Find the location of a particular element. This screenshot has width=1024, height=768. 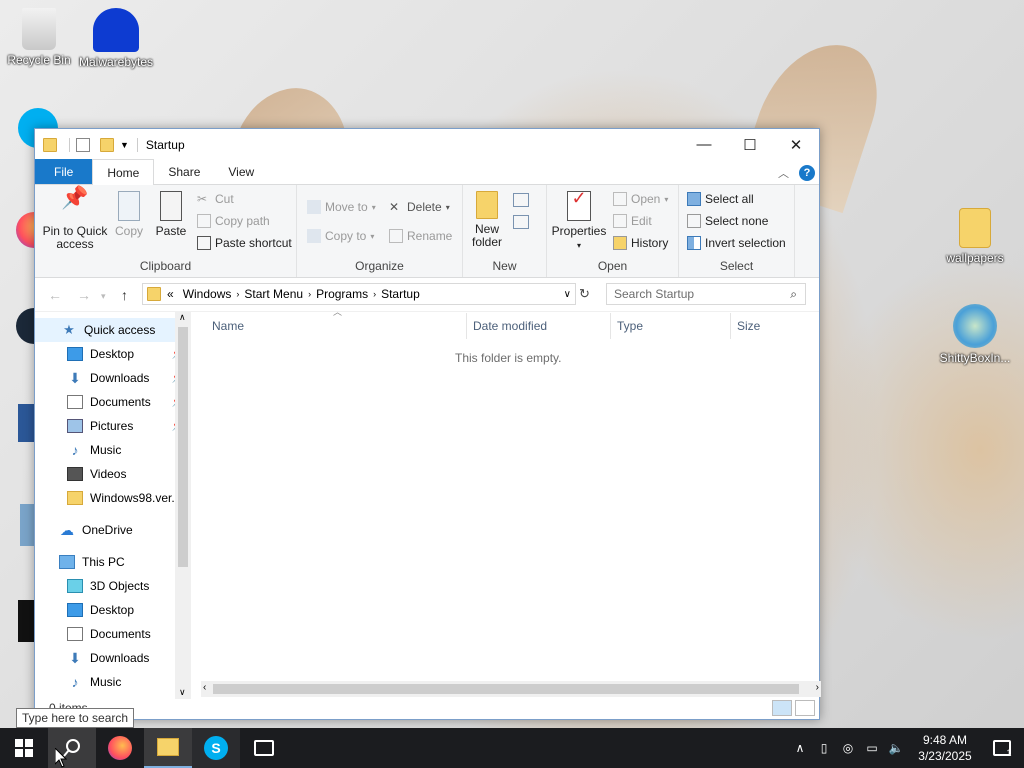

collapse-ribbon-icon: ︿ is located at coordinates (783, 173).